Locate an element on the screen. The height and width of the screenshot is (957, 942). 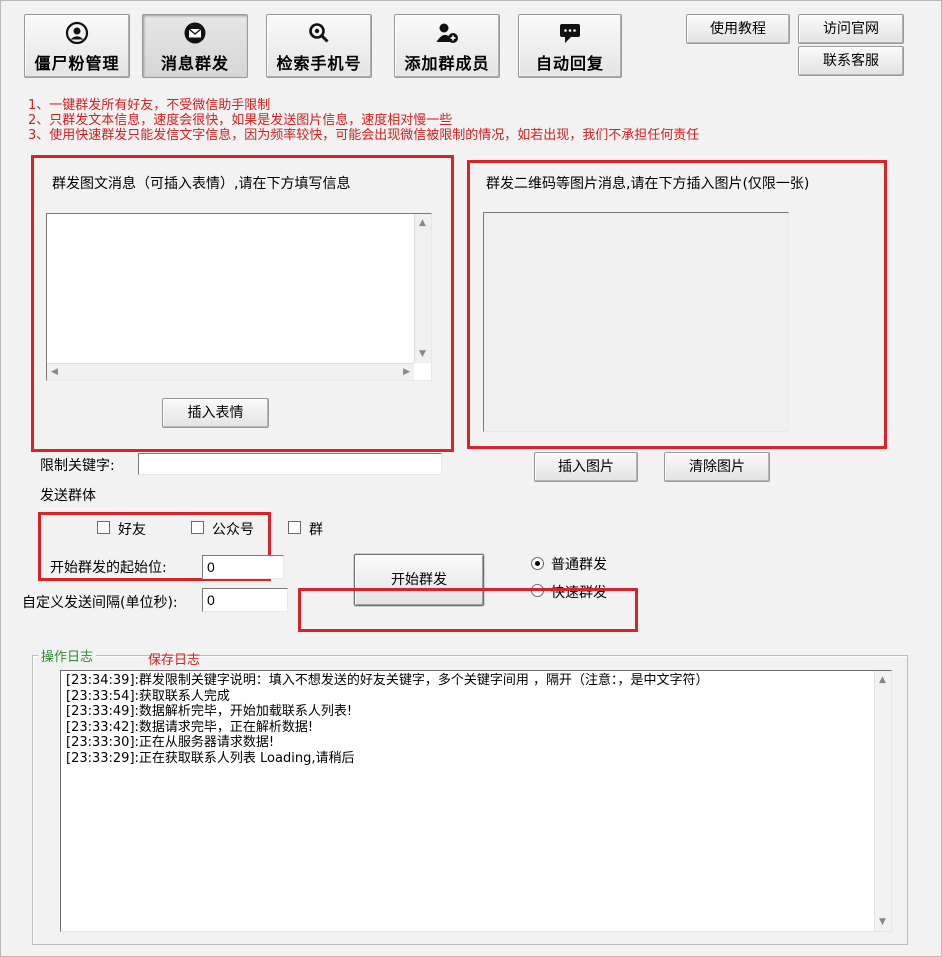
log-scrollbar: ▲ ▼ is located at coordinates (882, 801).